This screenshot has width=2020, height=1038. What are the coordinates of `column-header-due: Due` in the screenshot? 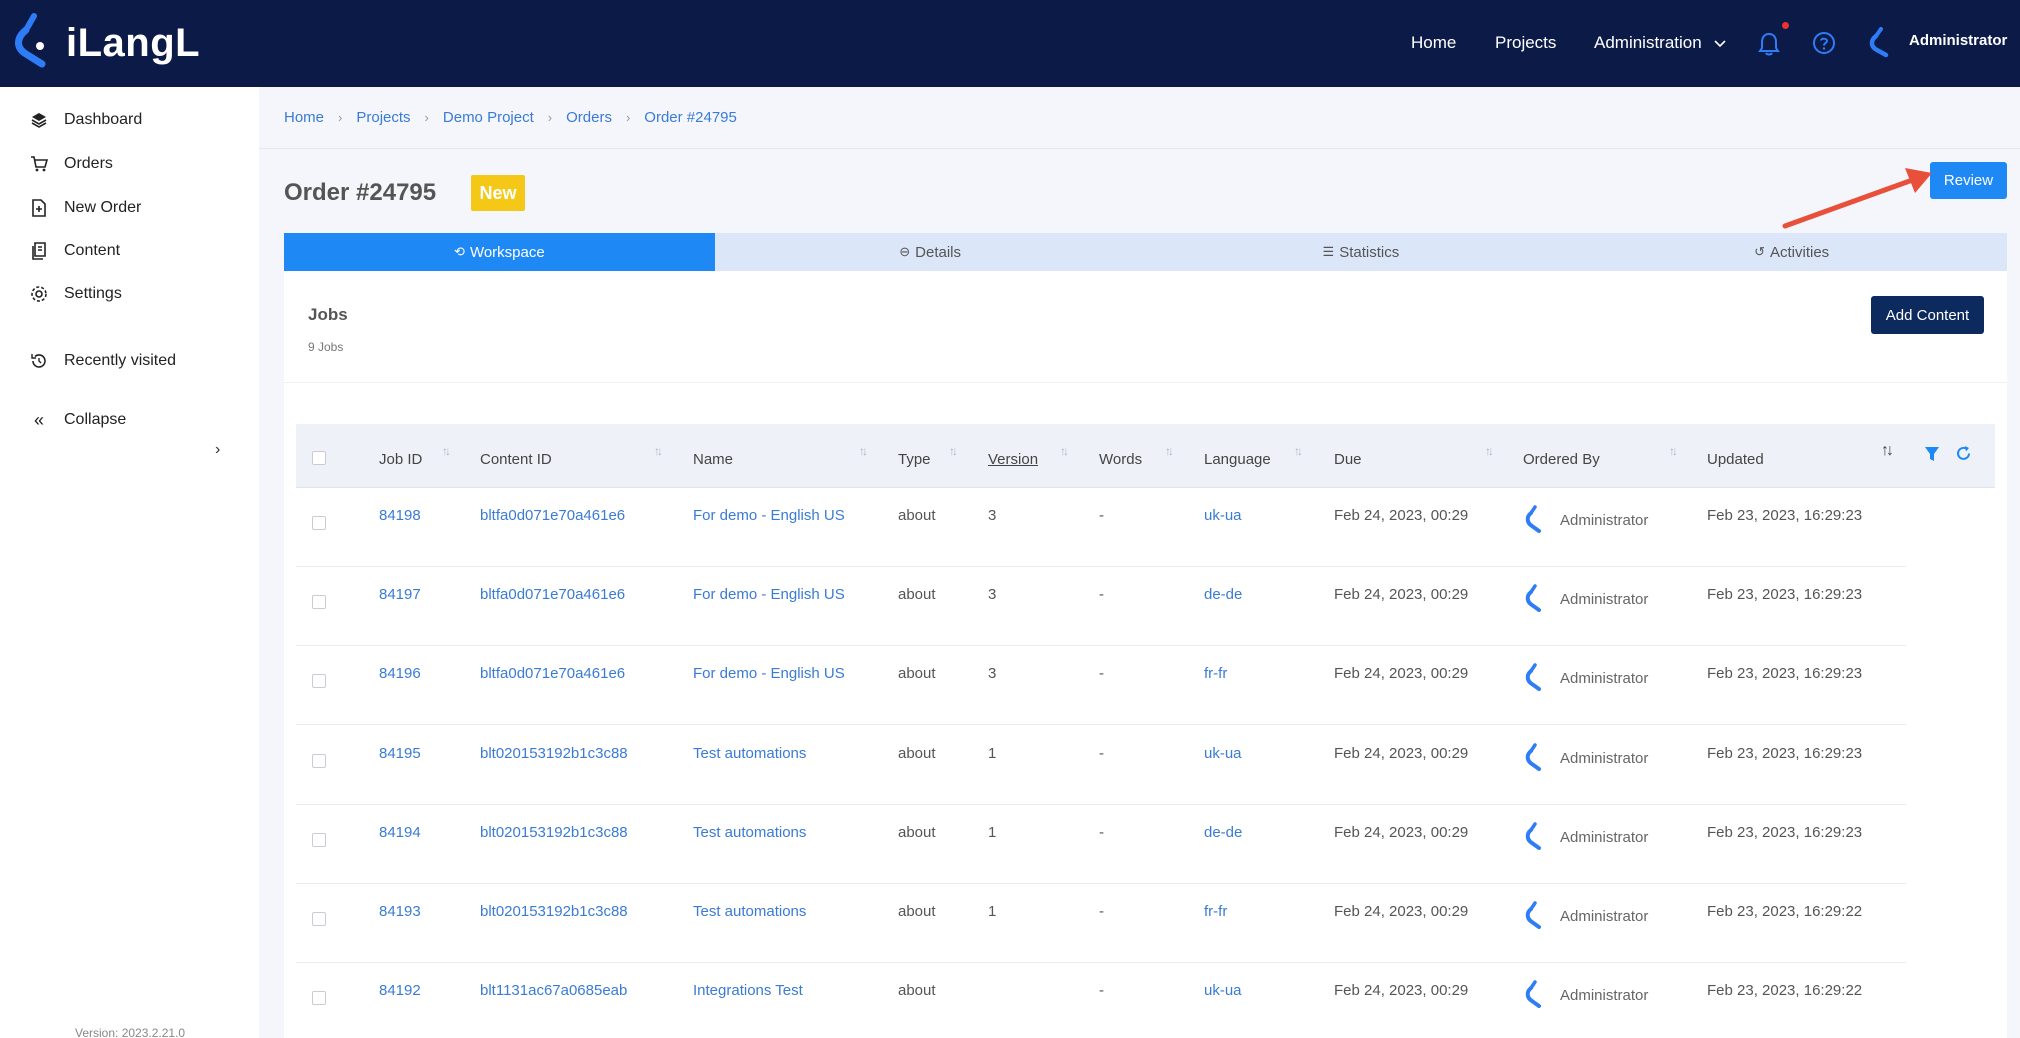 It's located at (1348, 459).